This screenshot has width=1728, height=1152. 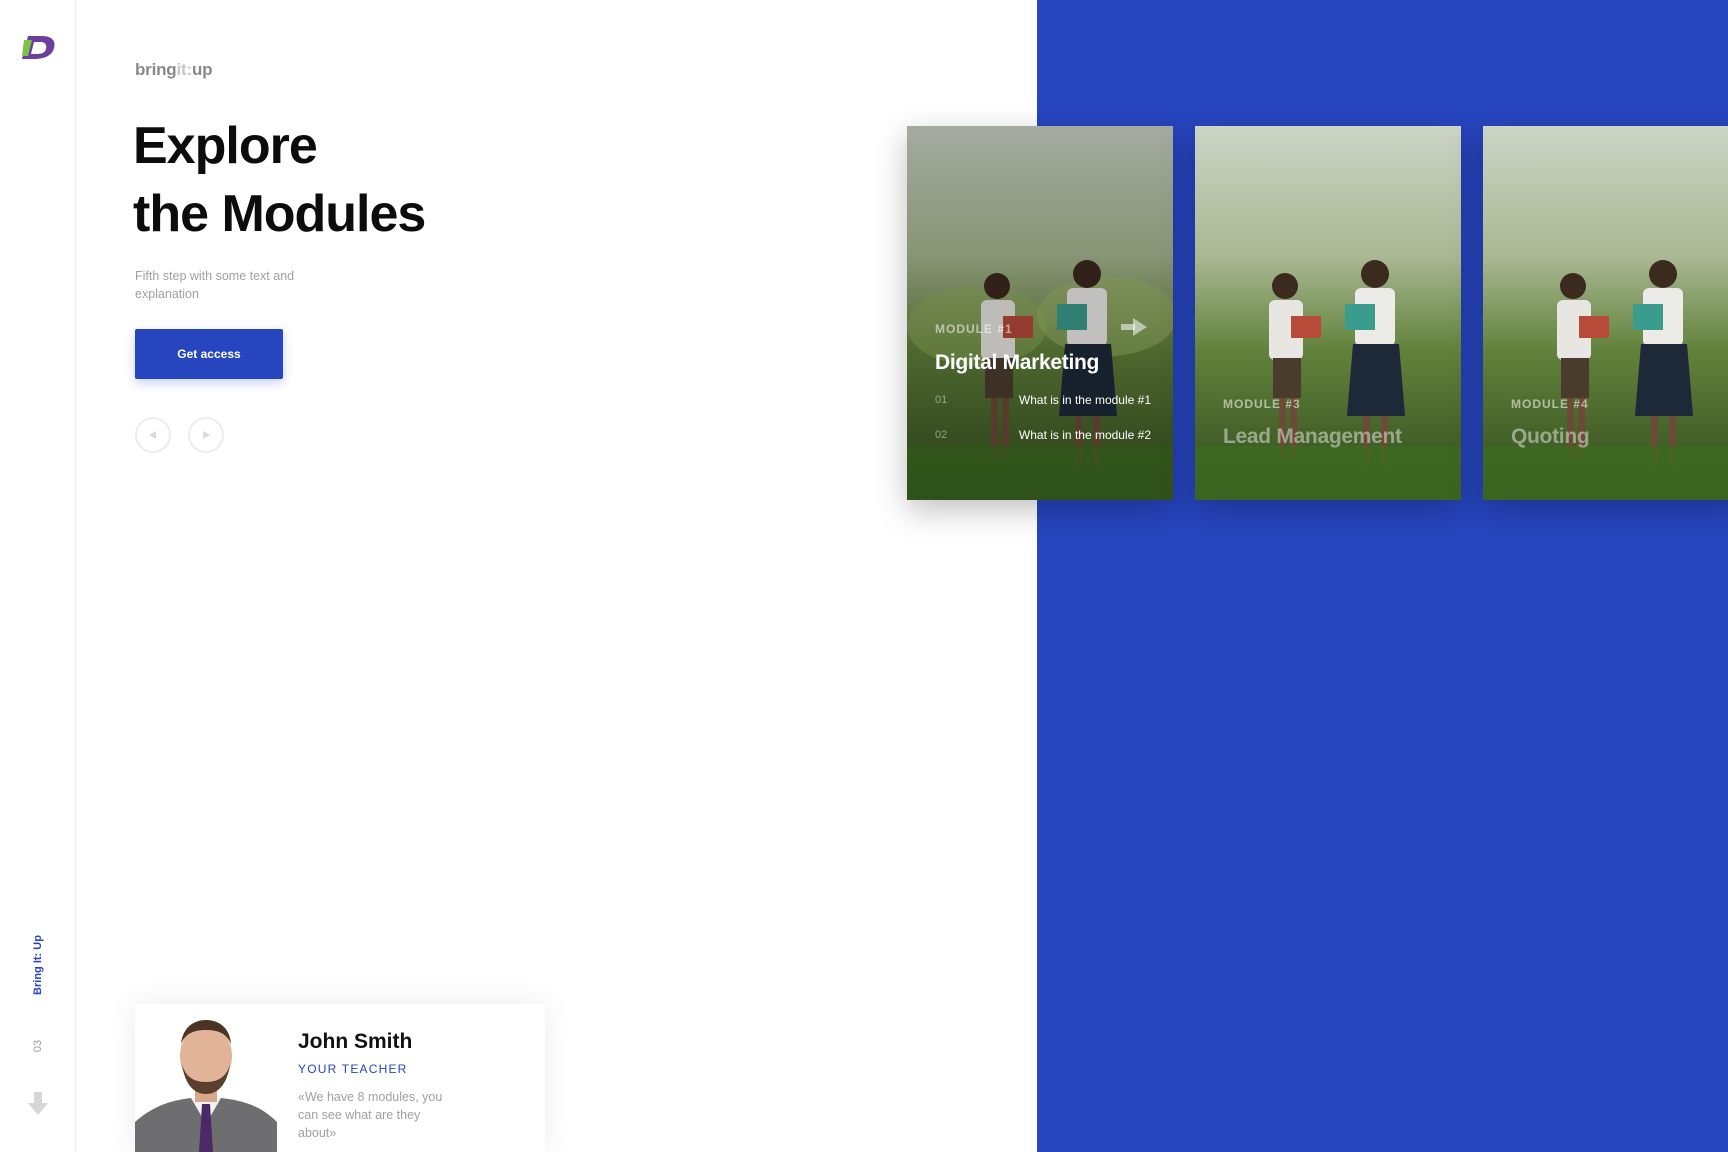 I want to click on teacher-avatar, so click(x=206, y=1078).